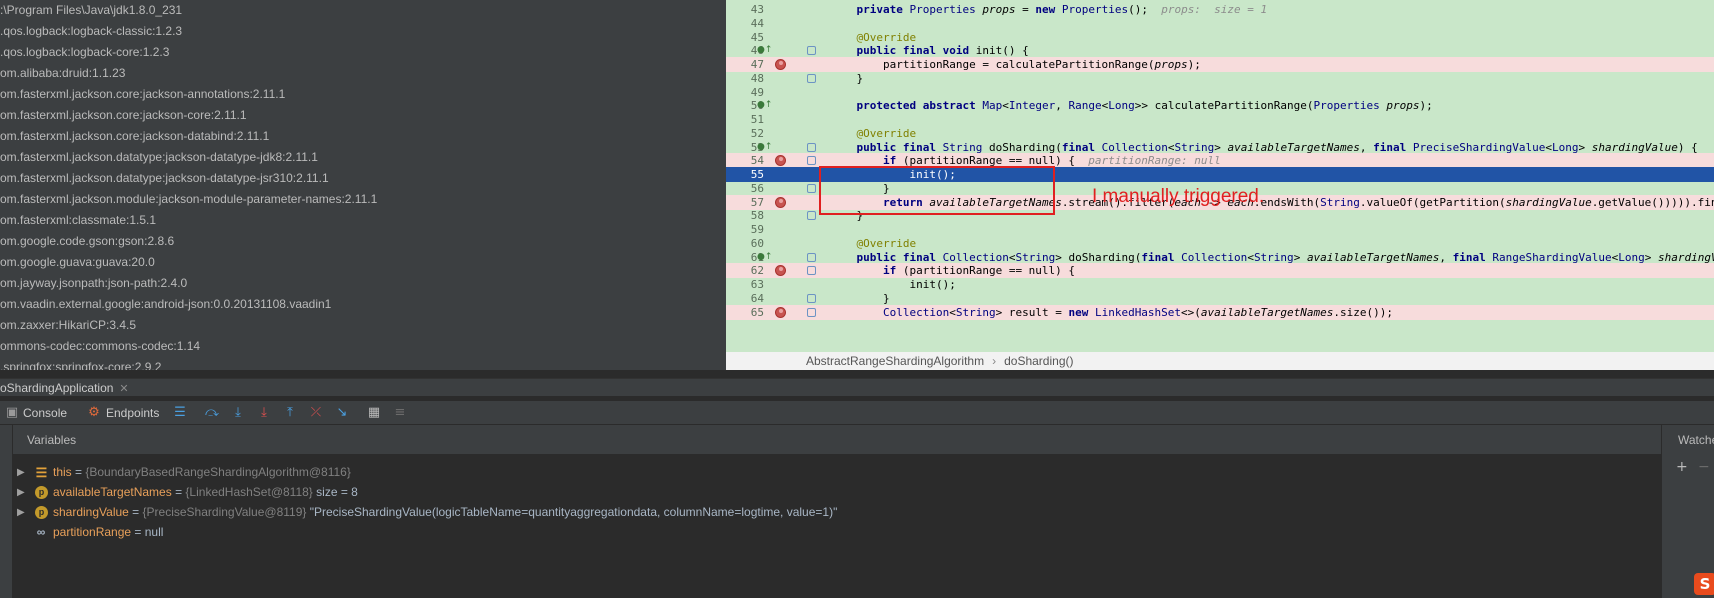  I want to click on dependency-item: .springfox:springfox-core:2.9.2, so click(363, 363).